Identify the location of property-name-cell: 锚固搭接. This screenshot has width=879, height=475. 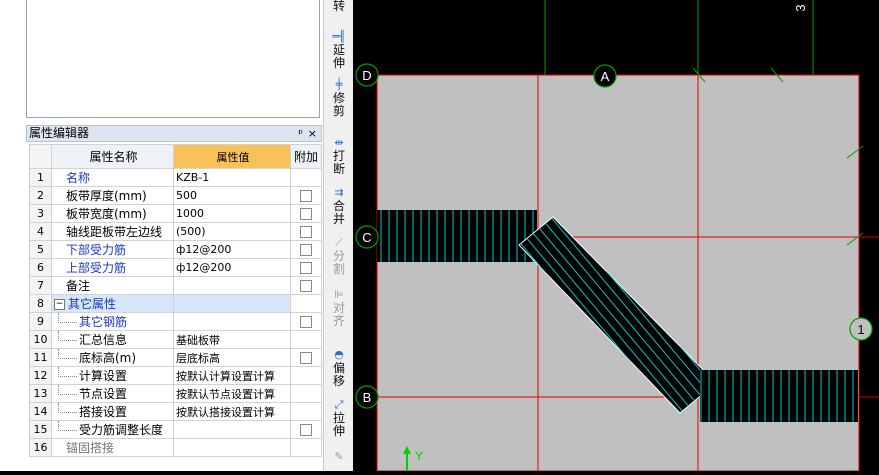
(112, 447).